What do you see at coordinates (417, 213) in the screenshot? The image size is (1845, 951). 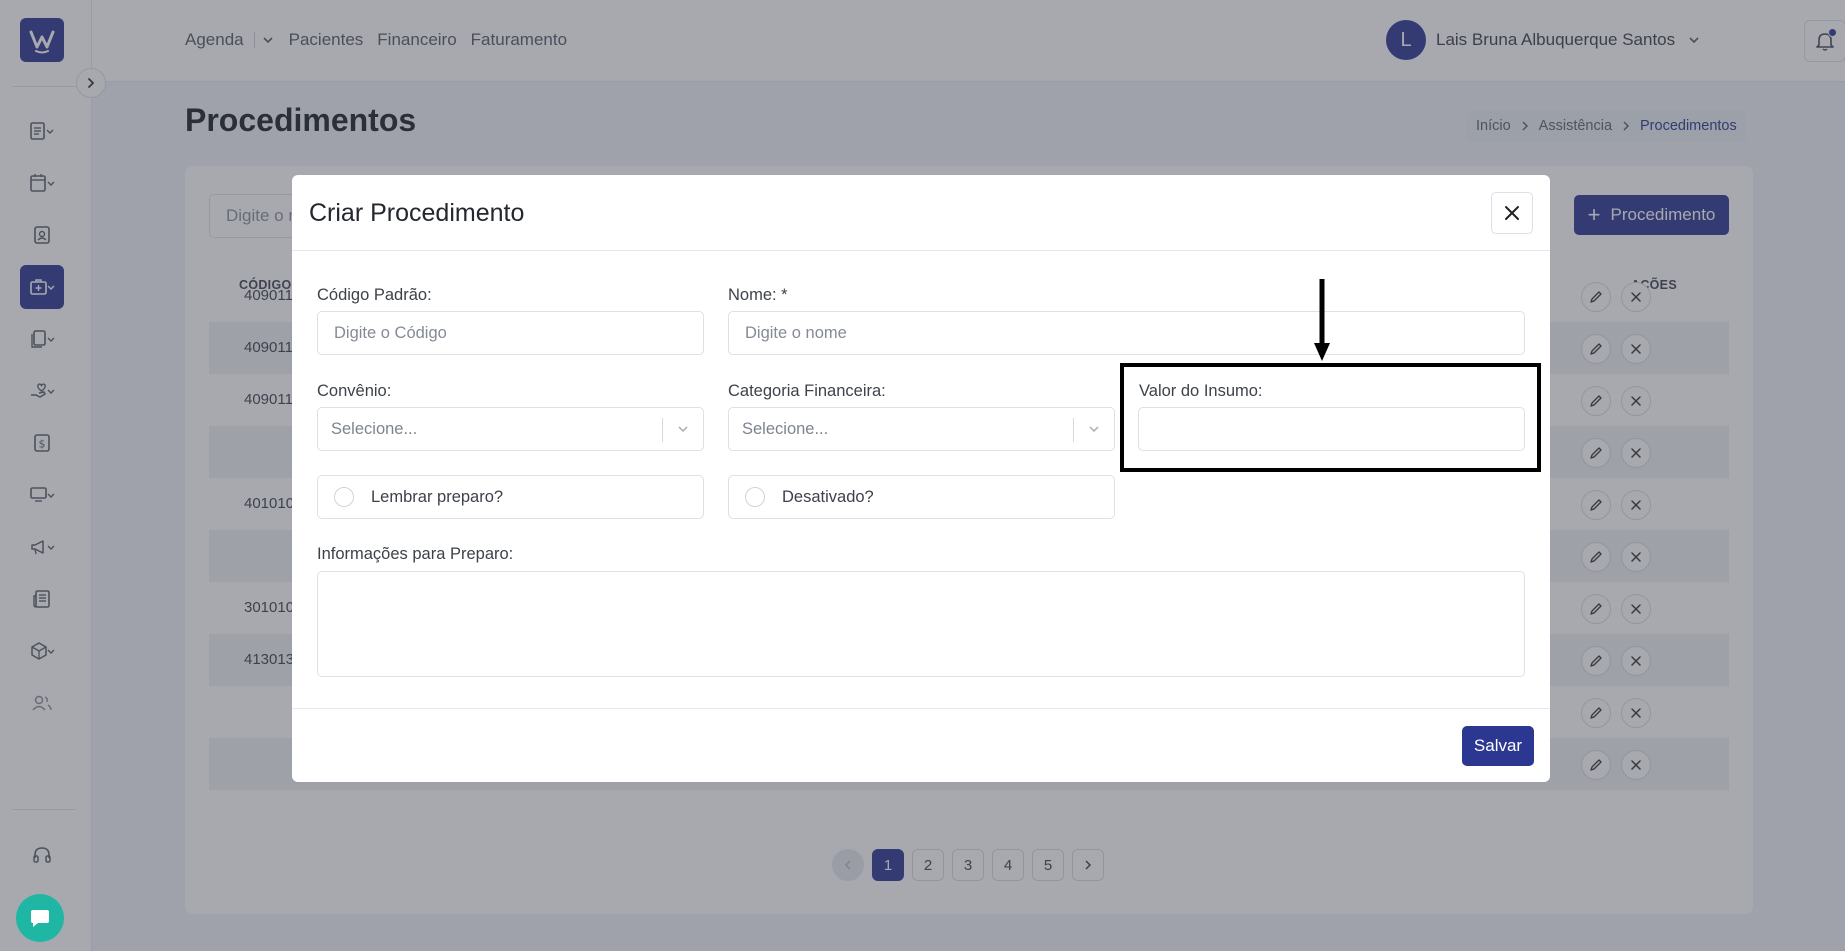 I see `modal-title: Criar Procedimento` at bounding box center [417, 213].